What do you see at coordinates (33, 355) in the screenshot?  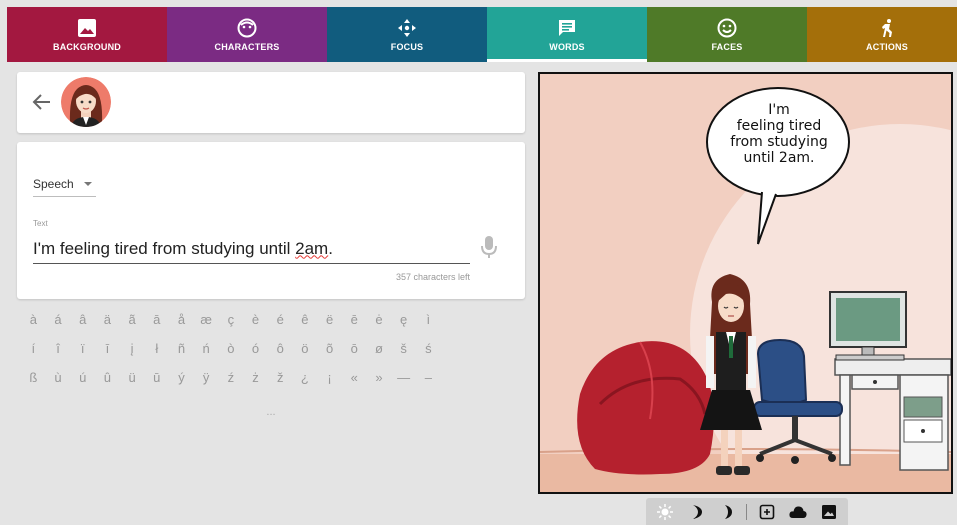 I see `special-char-key: í` at bounding box center [33, 355].